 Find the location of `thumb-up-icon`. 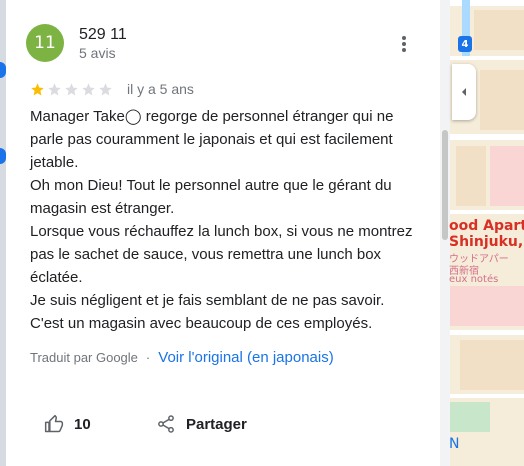

thumb-up-icon is located at coordinates (54, 423).